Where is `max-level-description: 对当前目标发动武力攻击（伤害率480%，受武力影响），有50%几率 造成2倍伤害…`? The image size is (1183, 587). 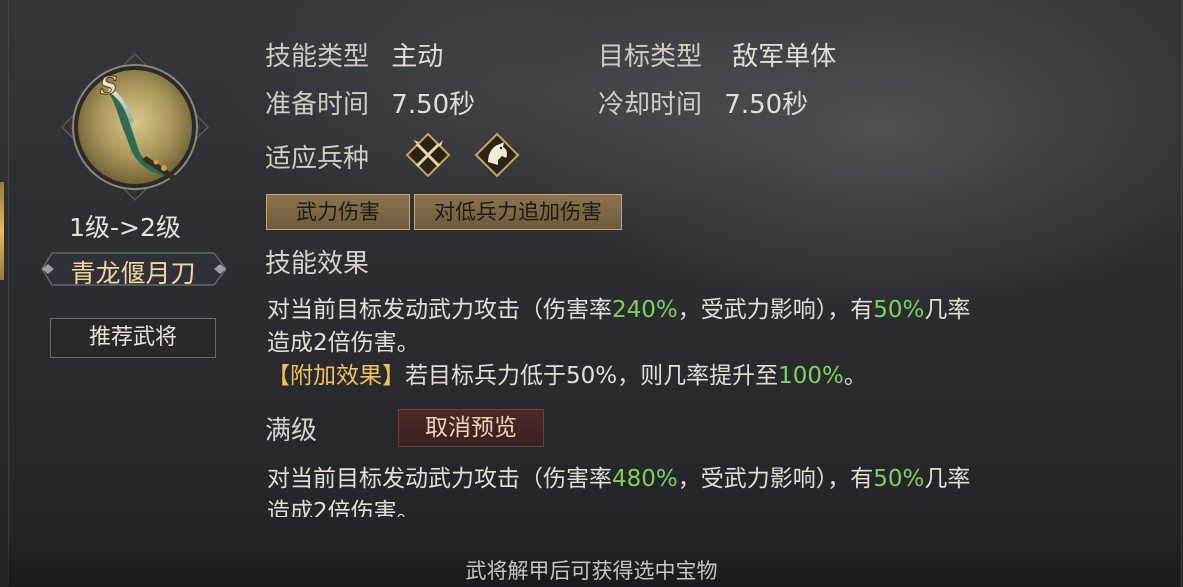 max-level-description: 对当前目标发动武力攻击（伤害率480%，受武力影响），有50%几率 造成2倍伤害… is located at coordinates (707, 490).